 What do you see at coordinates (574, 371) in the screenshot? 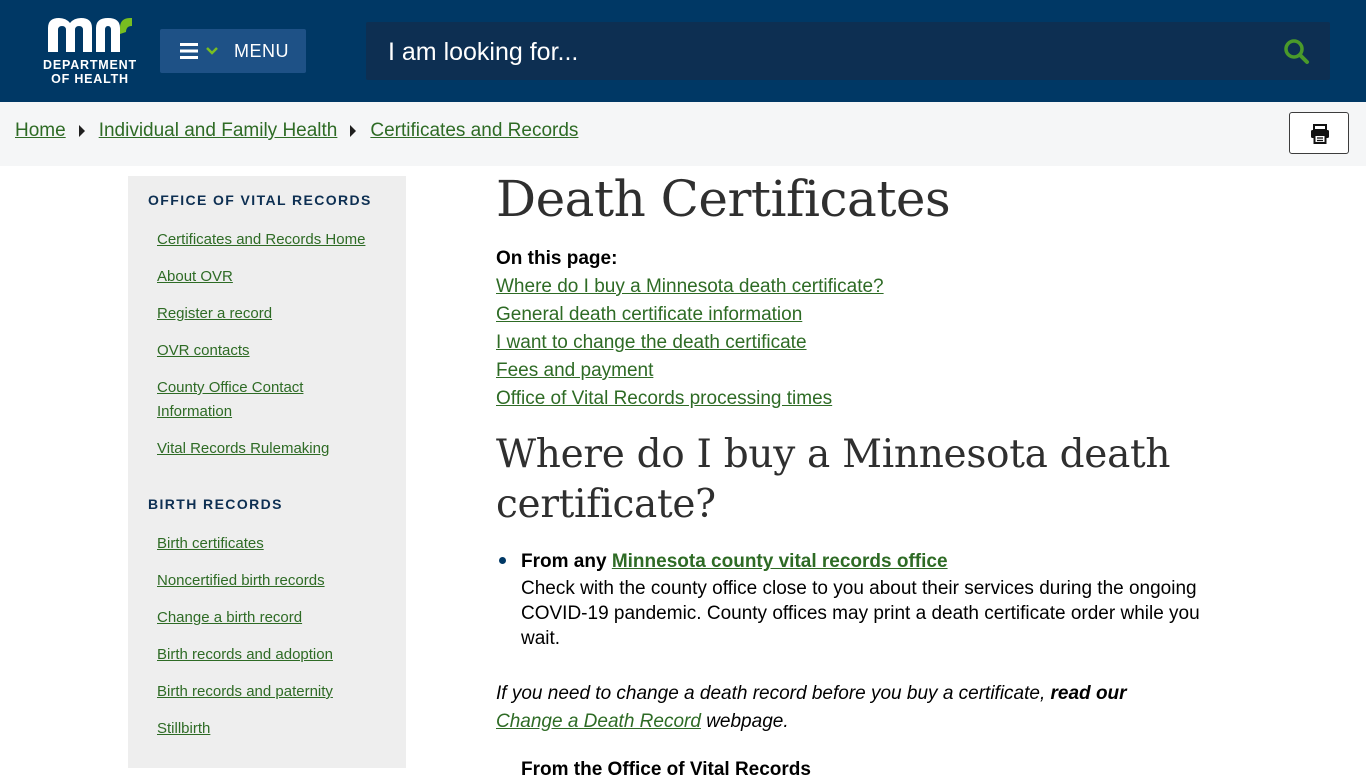
I see `toc-link-fees-payment: Fees and payment` at bounding box center [574, 371].